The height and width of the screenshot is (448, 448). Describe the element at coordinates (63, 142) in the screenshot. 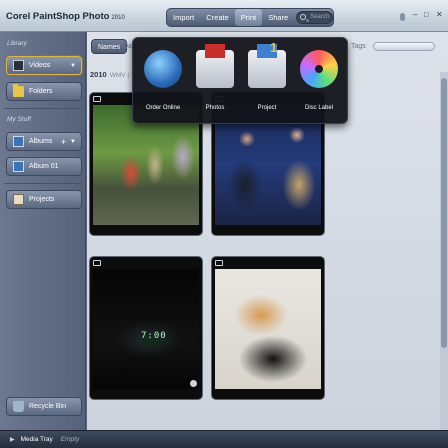

I see `add-album-button: +` at that location.